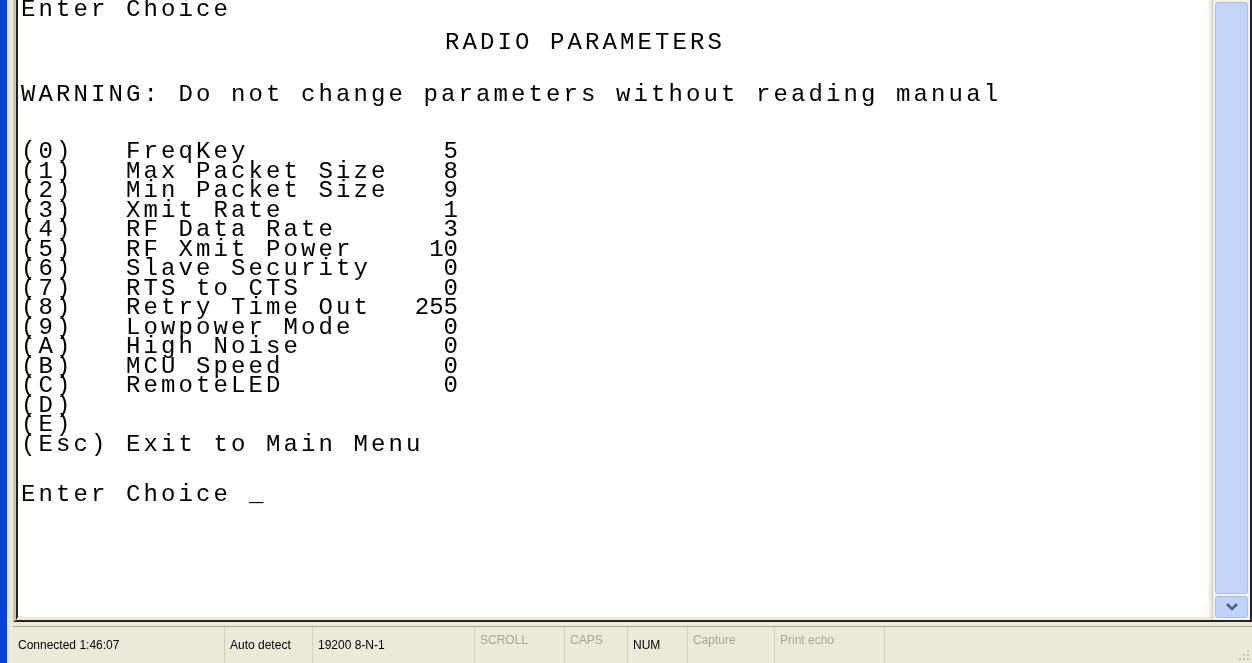 This screenshot has height=663, width=1252. What do you see at coordinates (73, 386) in the screenshot?
I see `option-key: (C)` at bounding box center [73, 386].